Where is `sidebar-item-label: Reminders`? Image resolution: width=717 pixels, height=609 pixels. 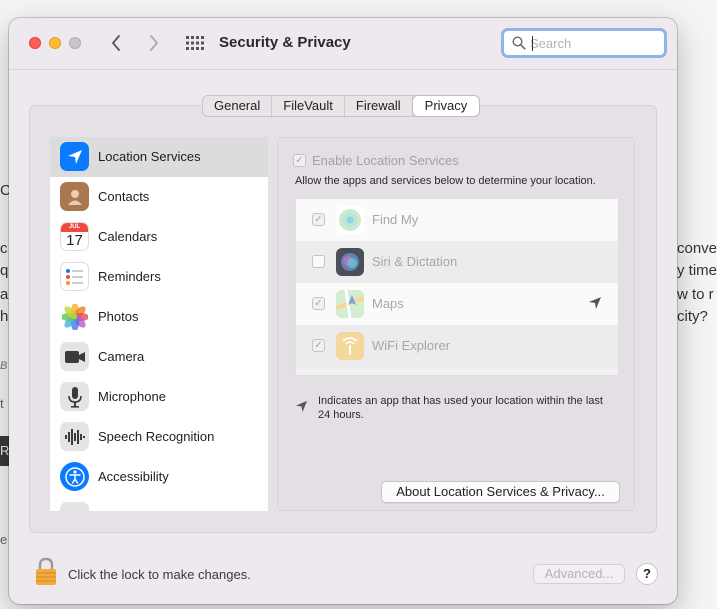 sidebar-item-label: Reminders is located at coordinates (129, 276).